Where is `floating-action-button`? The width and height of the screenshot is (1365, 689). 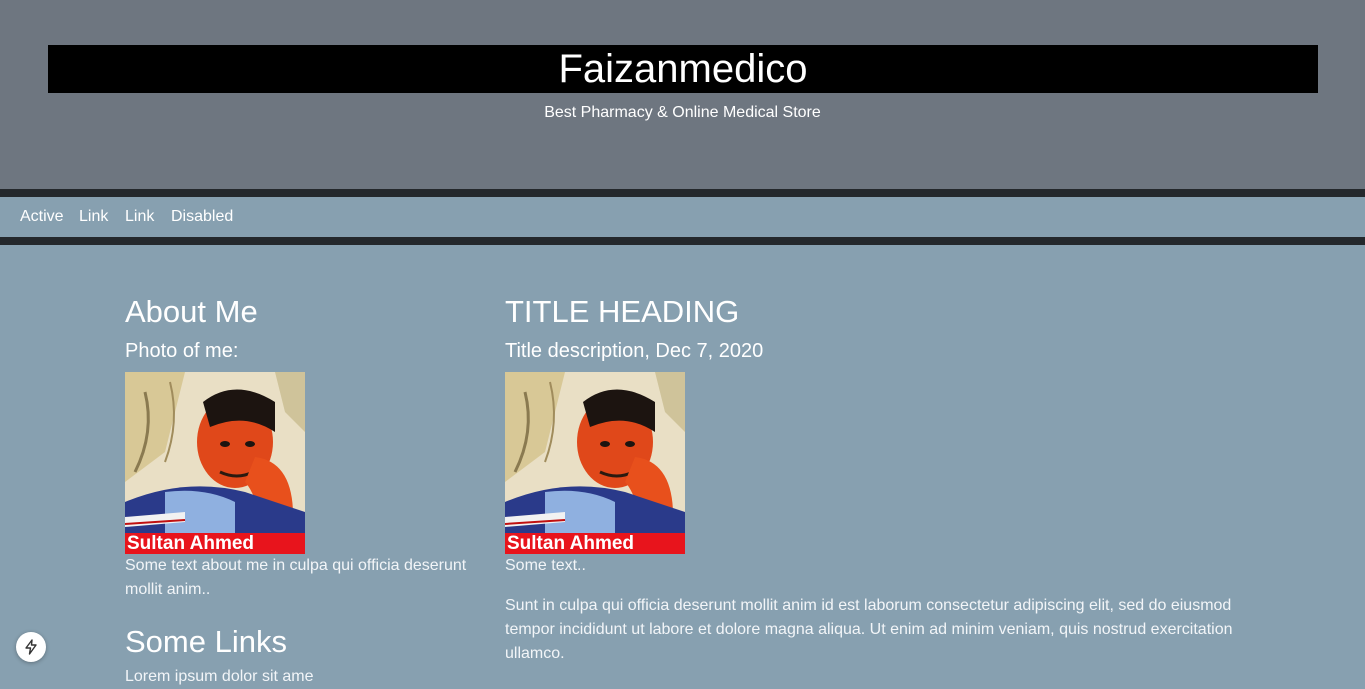 floating-action-button is located at coordinates (31, 647).